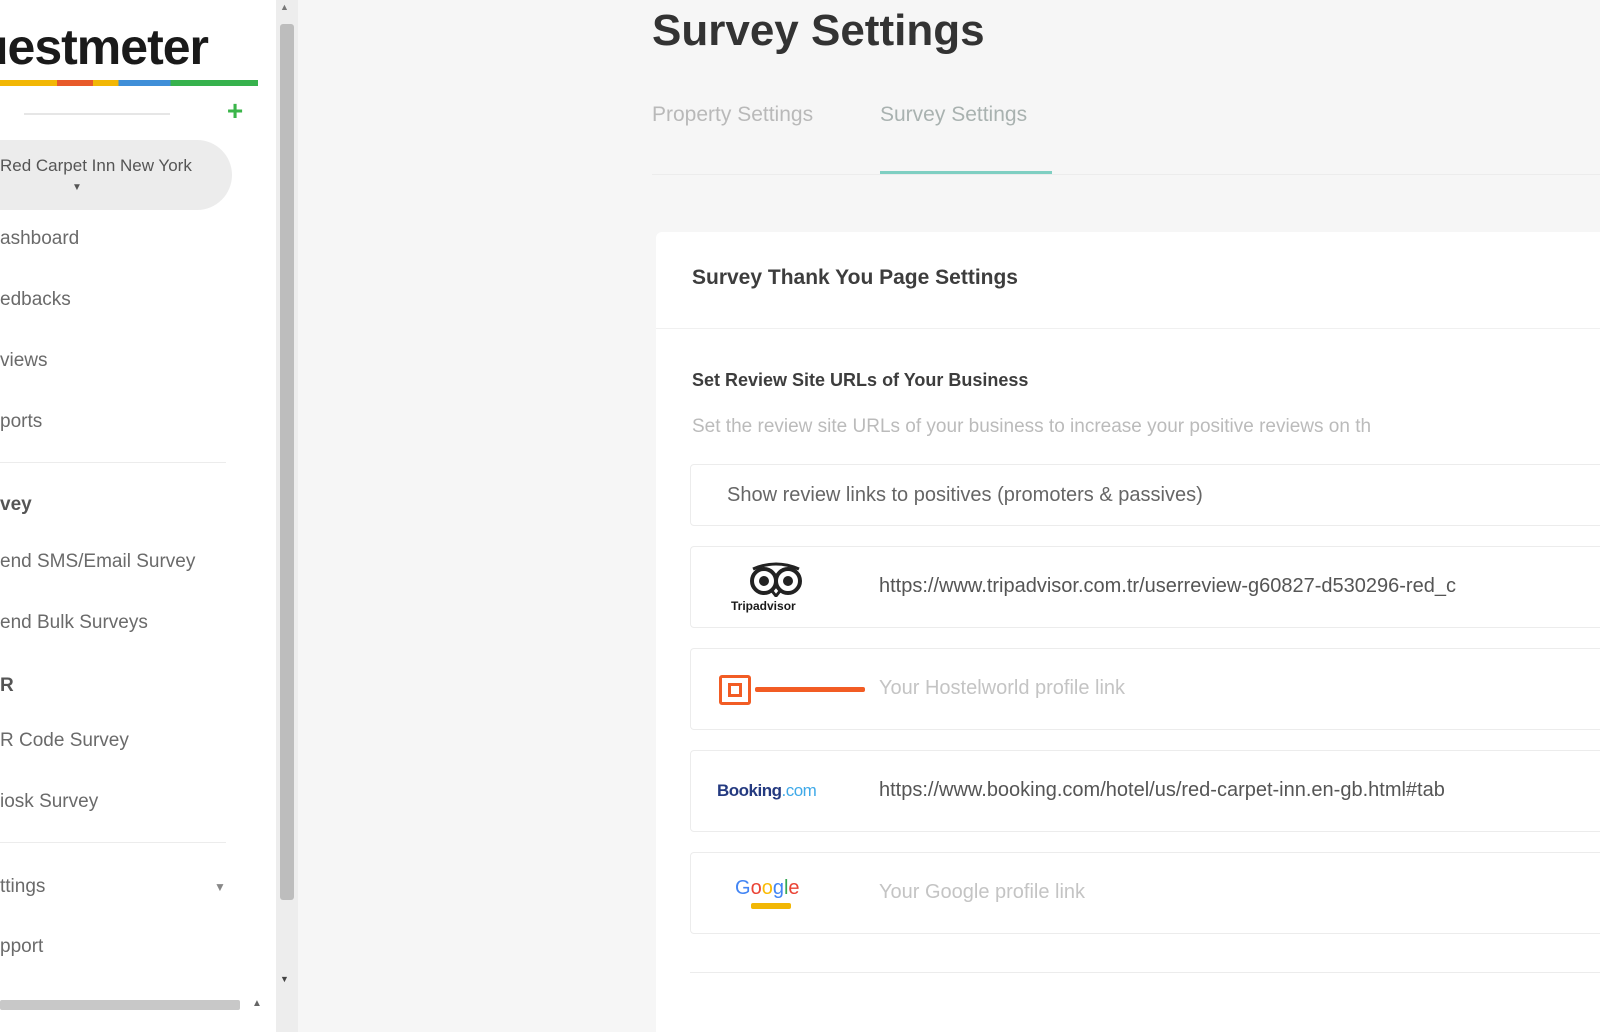 The height and width of the screenshot is (1032, 1600). What do you see at coordinates (284, 7) in the screenshot?
I see `scroll-up-icon: ▲` at bounding box center [284, 7].